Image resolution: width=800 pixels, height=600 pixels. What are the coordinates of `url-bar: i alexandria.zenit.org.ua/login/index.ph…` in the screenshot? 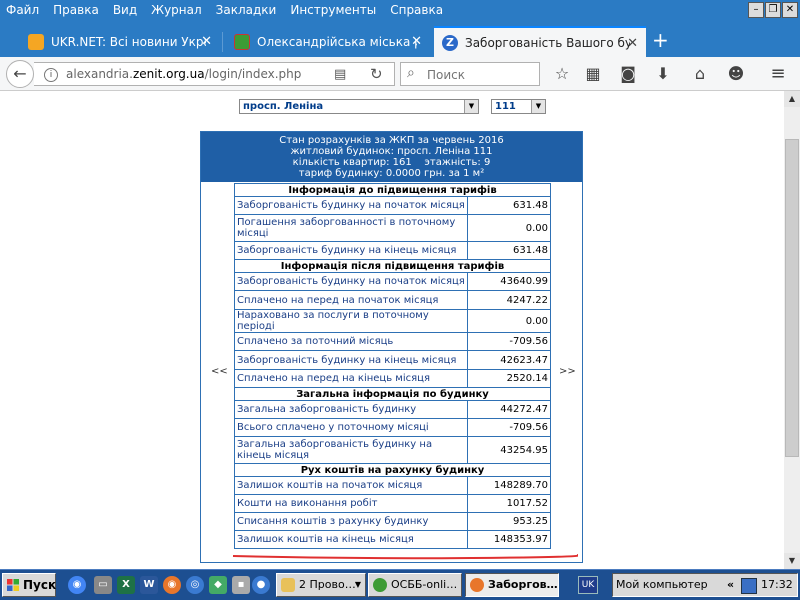 It's located at (214, 74).